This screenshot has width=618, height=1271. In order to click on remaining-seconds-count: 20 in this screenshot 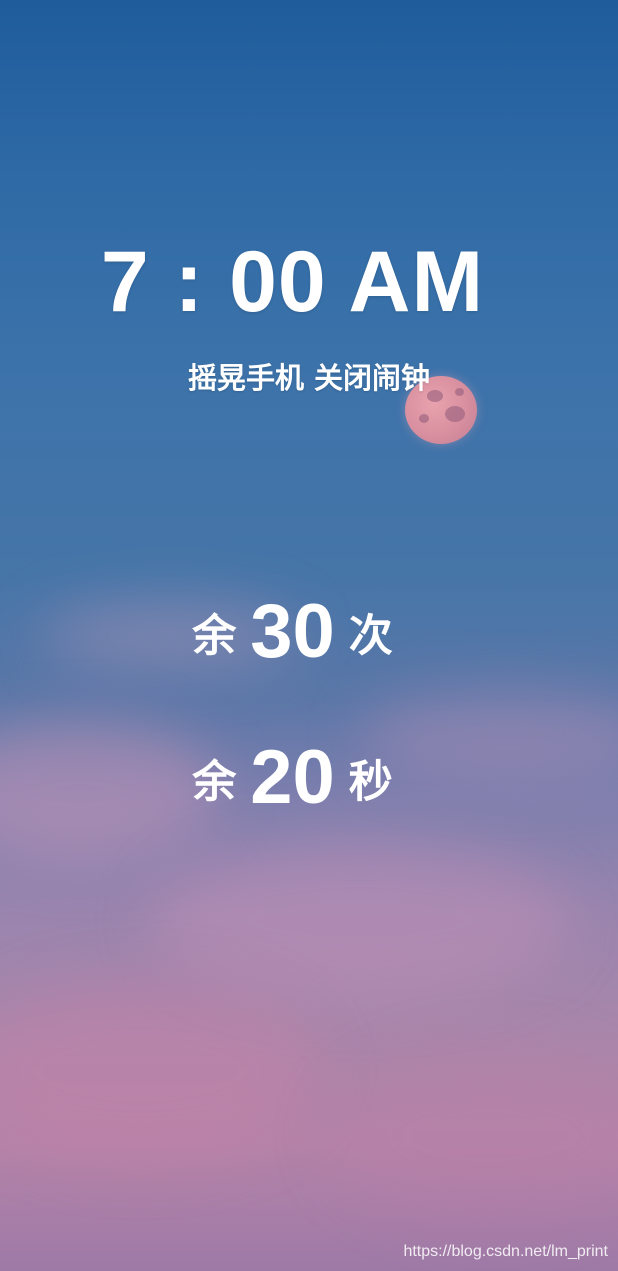, I will do `click(292, 777)`.